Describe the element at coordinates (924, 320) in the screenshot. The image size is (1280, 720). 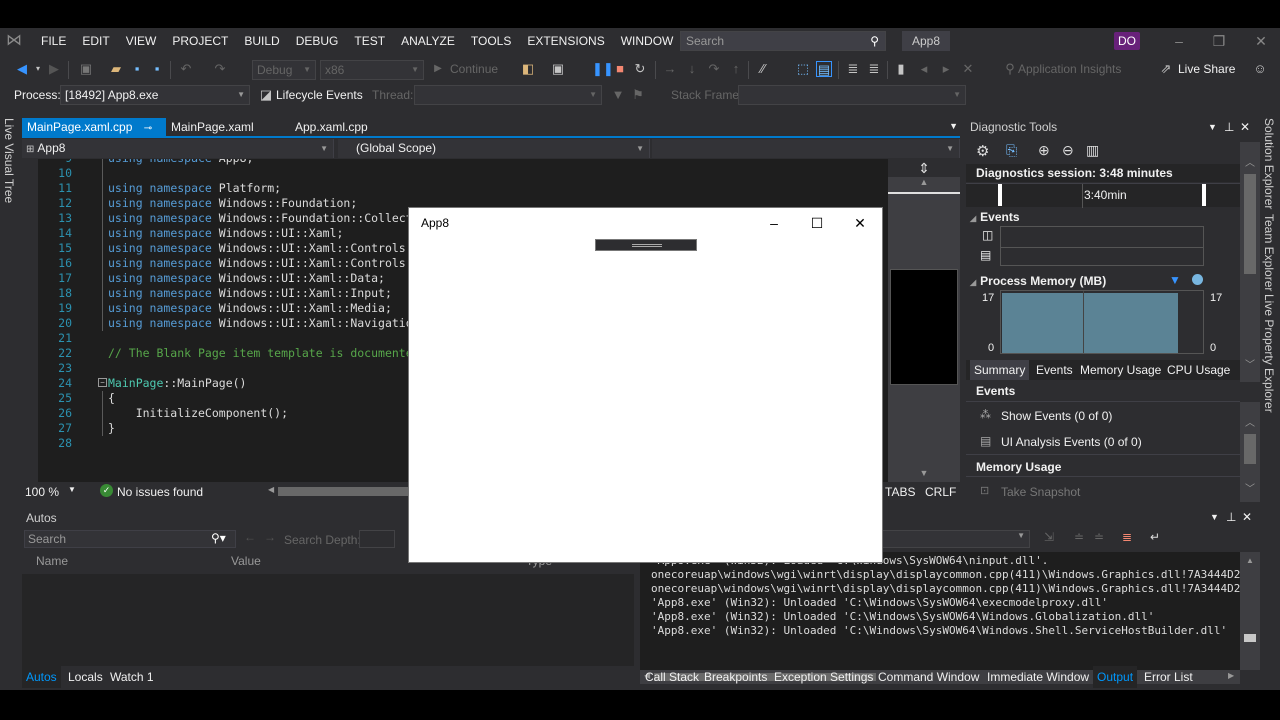
I see `minimap-scrollbar: ⇕ ▲ ▼` at that location.